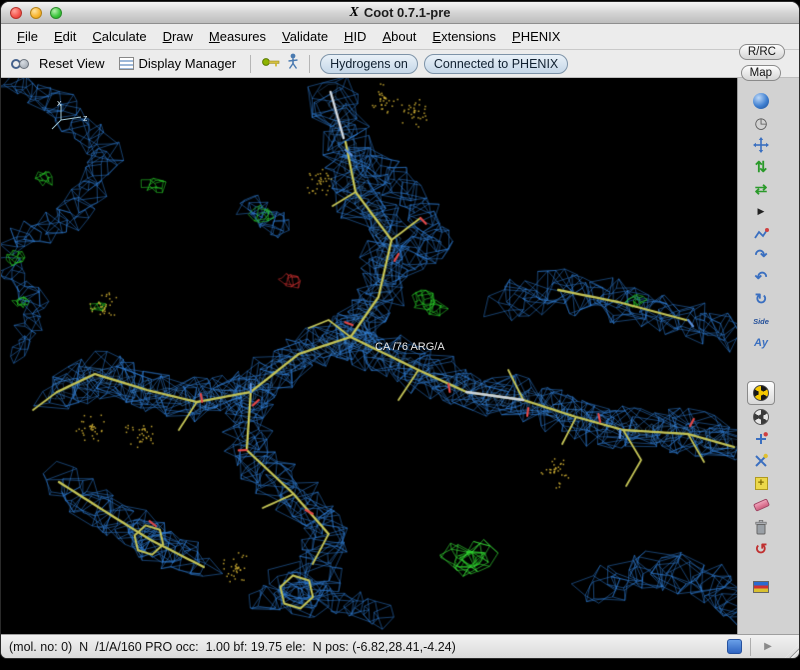 This screenshot has width=800, height=670. Describe the element at coordinates (761, 343) in the screenshot. I see `mutate-icon: Ay` at that location.